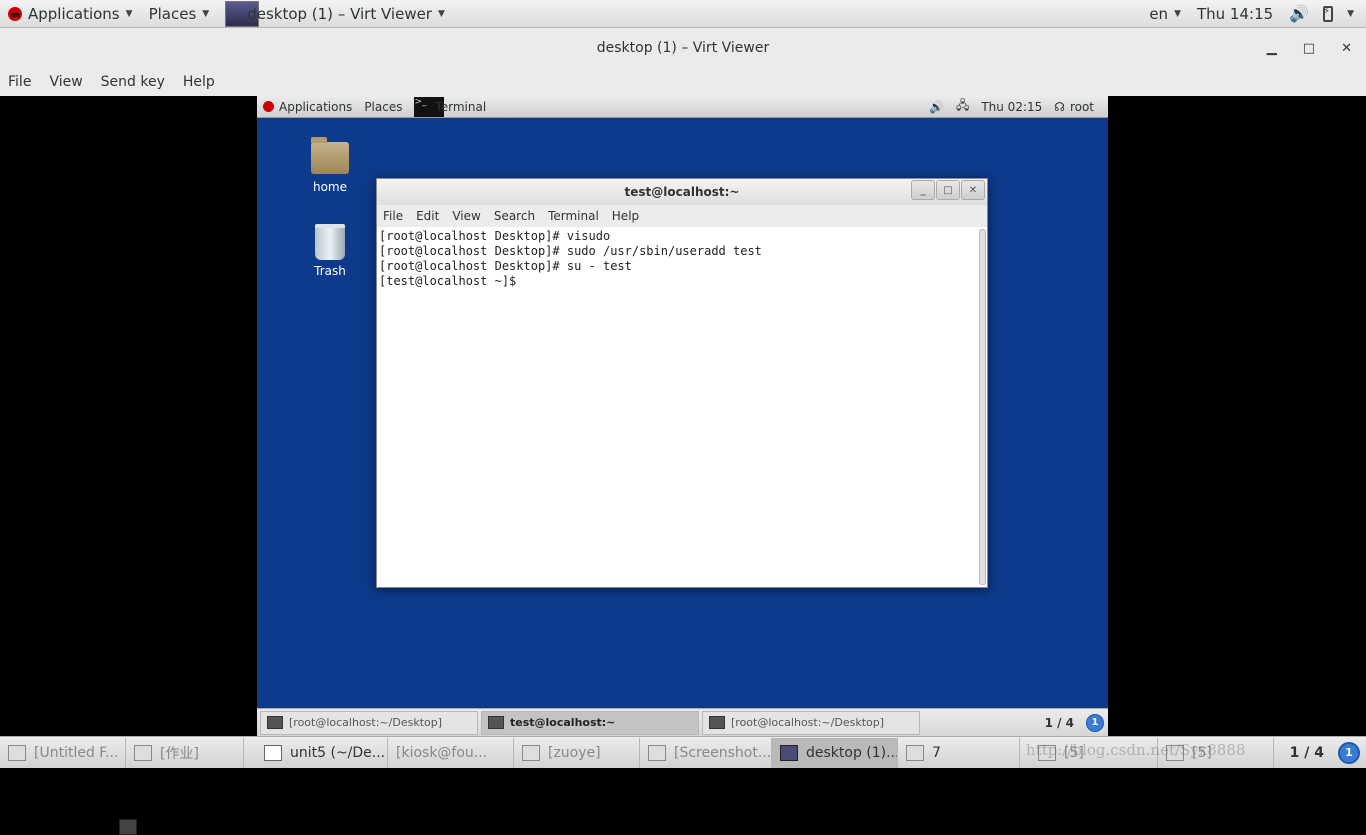  What do you see at coordinates (657, 752) in the screenshot?
I see `screenshot-icon` at bounding box center [657, 752].